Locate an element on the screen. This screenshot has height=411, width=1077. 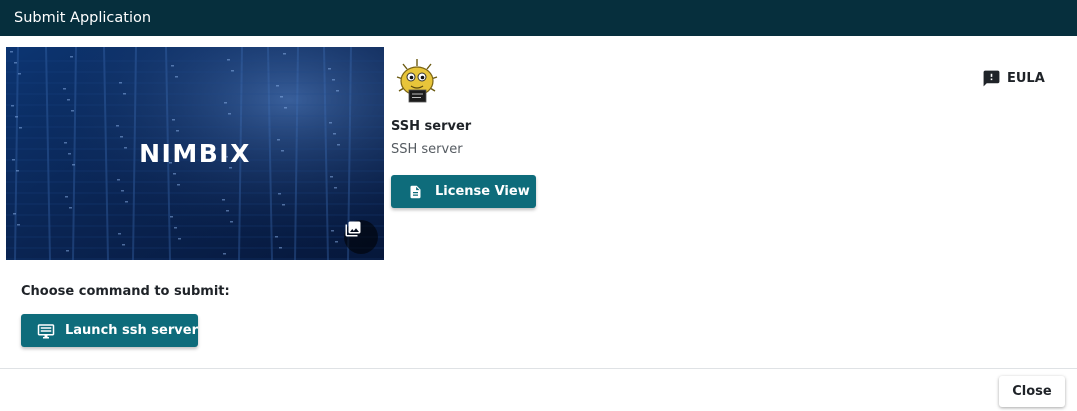
launch-ssh-server-label: Launch ssh server is located at coordinates (131, 330).